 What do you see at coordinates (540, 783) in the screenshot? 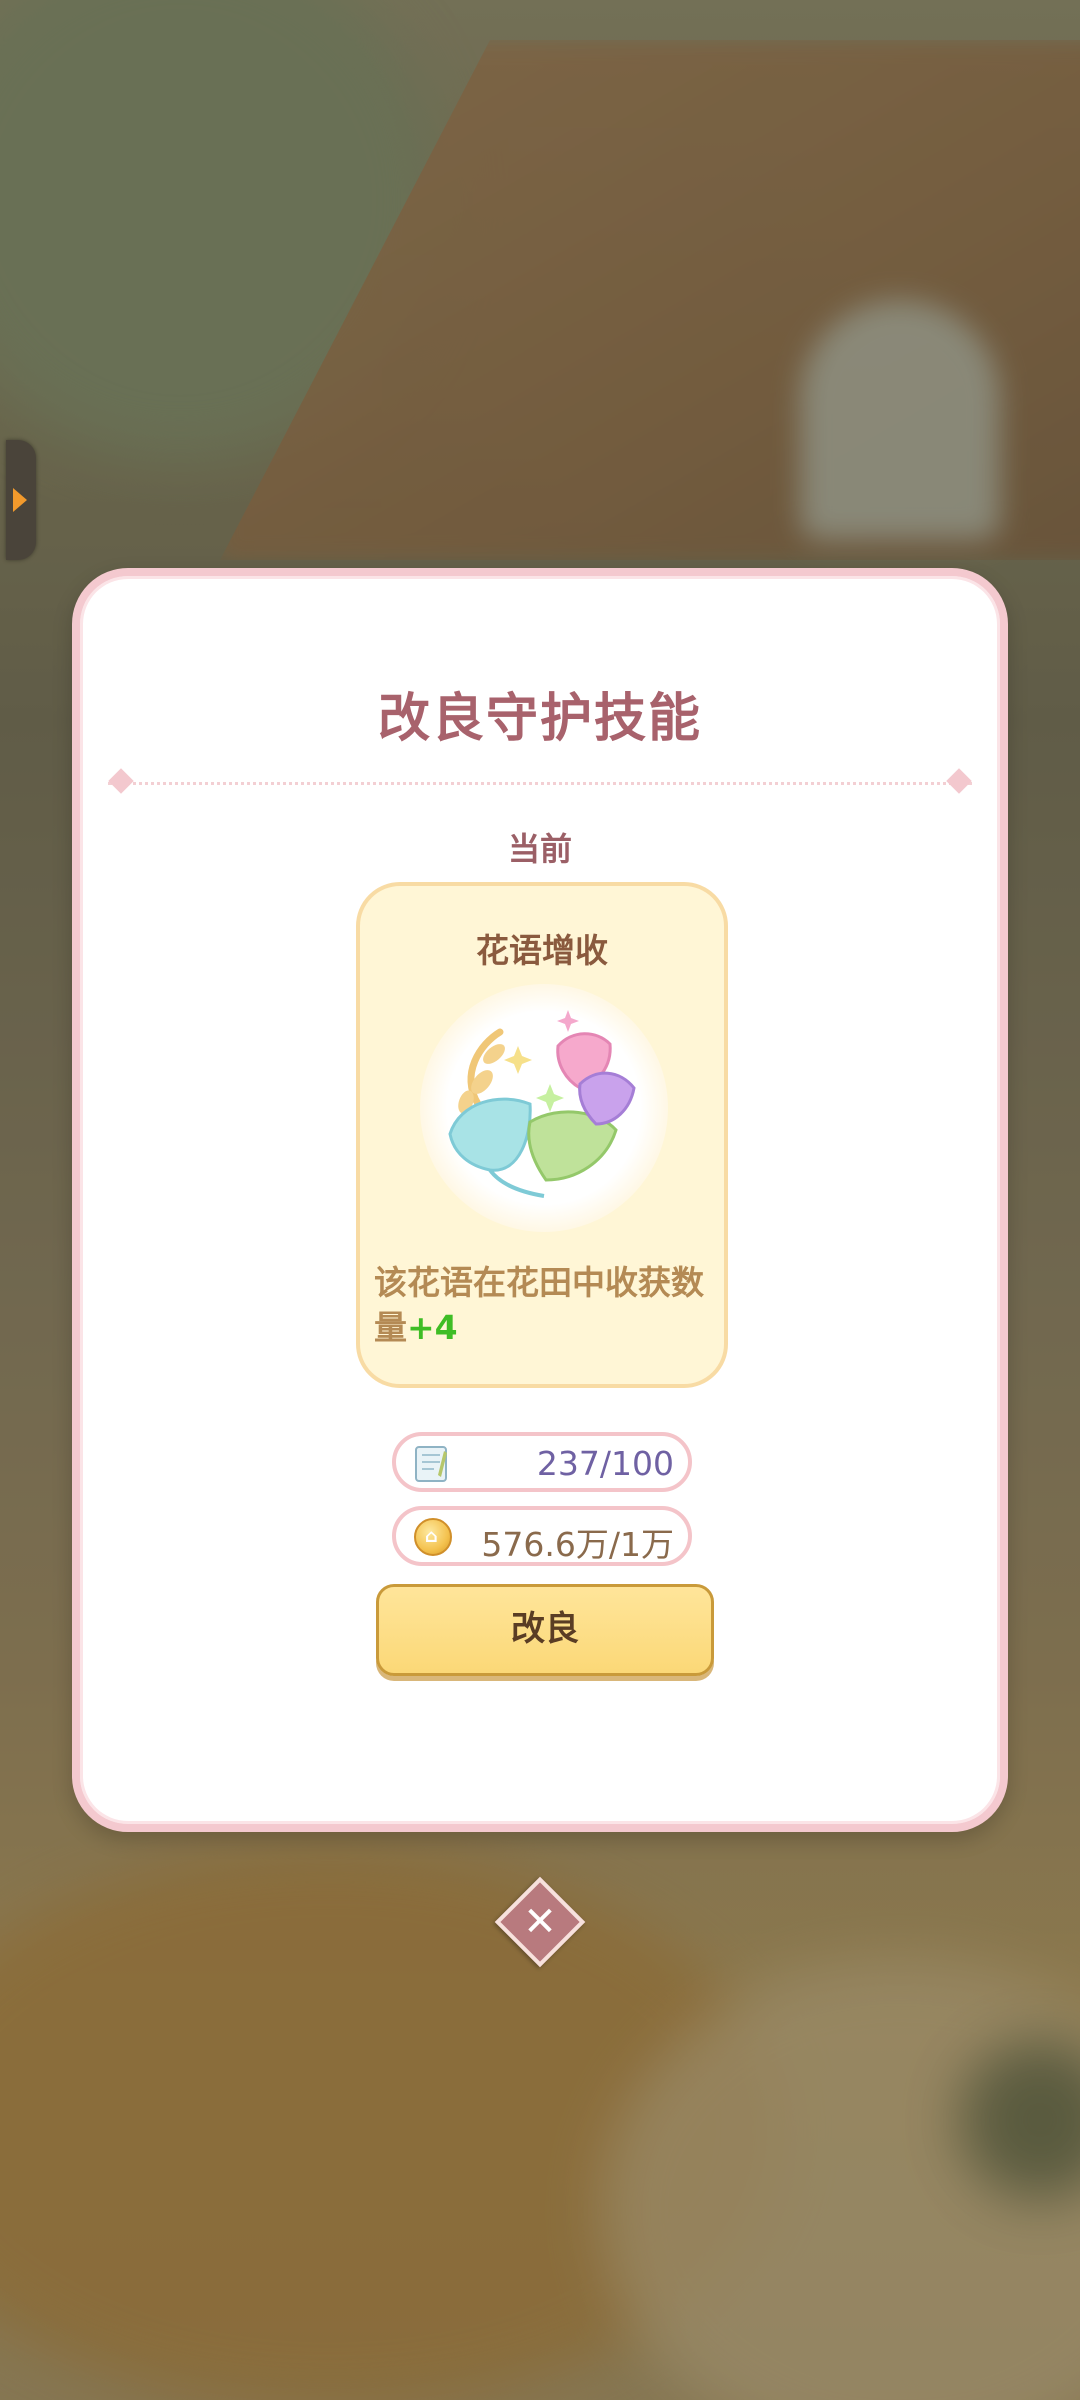
I see `title-divider` at bounding box center [540, 783].